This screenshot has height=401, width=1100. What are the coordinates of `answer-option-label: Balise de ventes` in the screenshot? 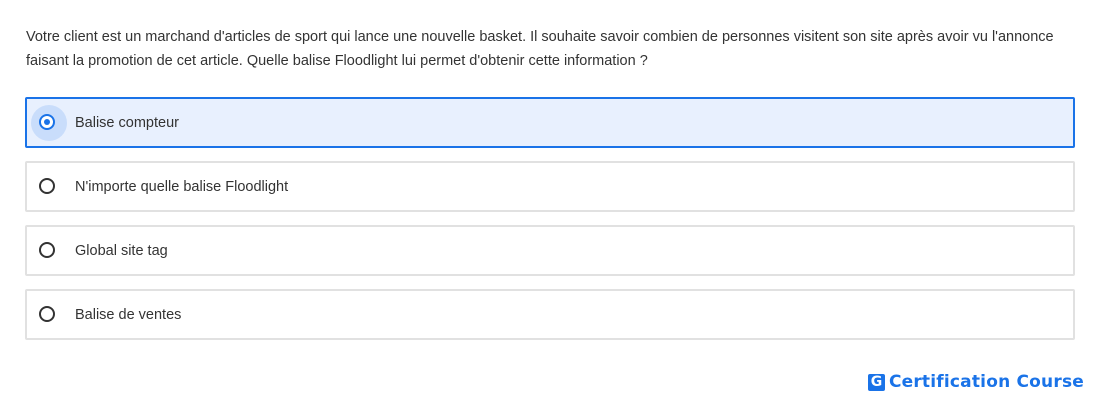 It's located at (128, 315).